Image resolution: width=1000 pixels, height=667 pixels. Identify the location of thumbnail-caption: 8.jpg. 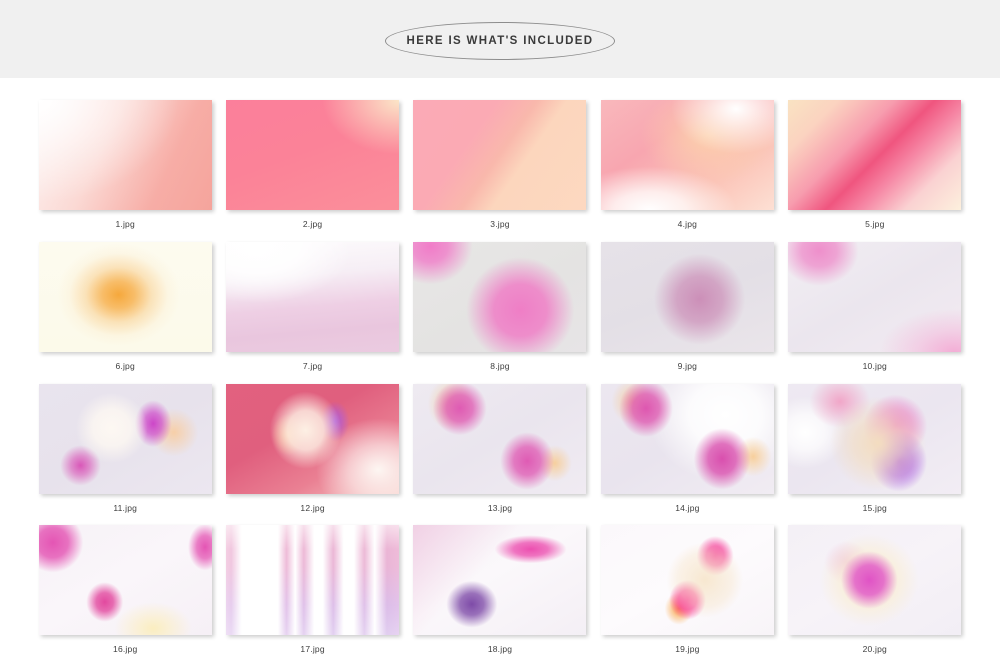
(500, 365).